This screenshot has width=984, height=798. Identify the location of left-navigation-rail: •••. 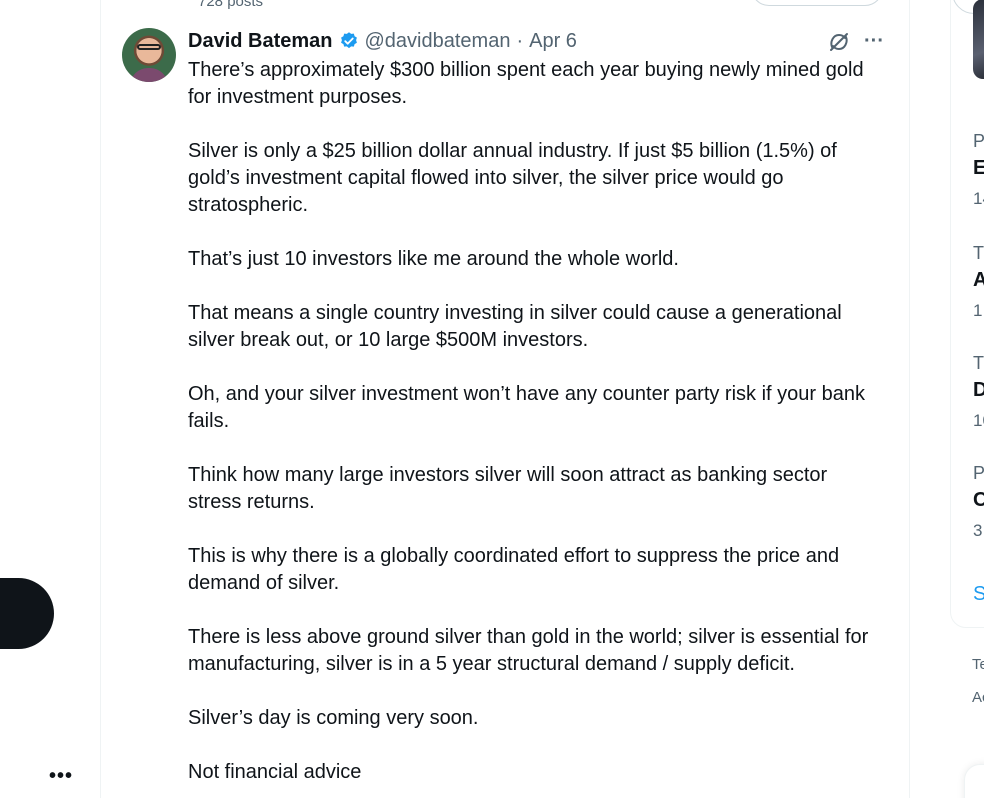
(50, 399).